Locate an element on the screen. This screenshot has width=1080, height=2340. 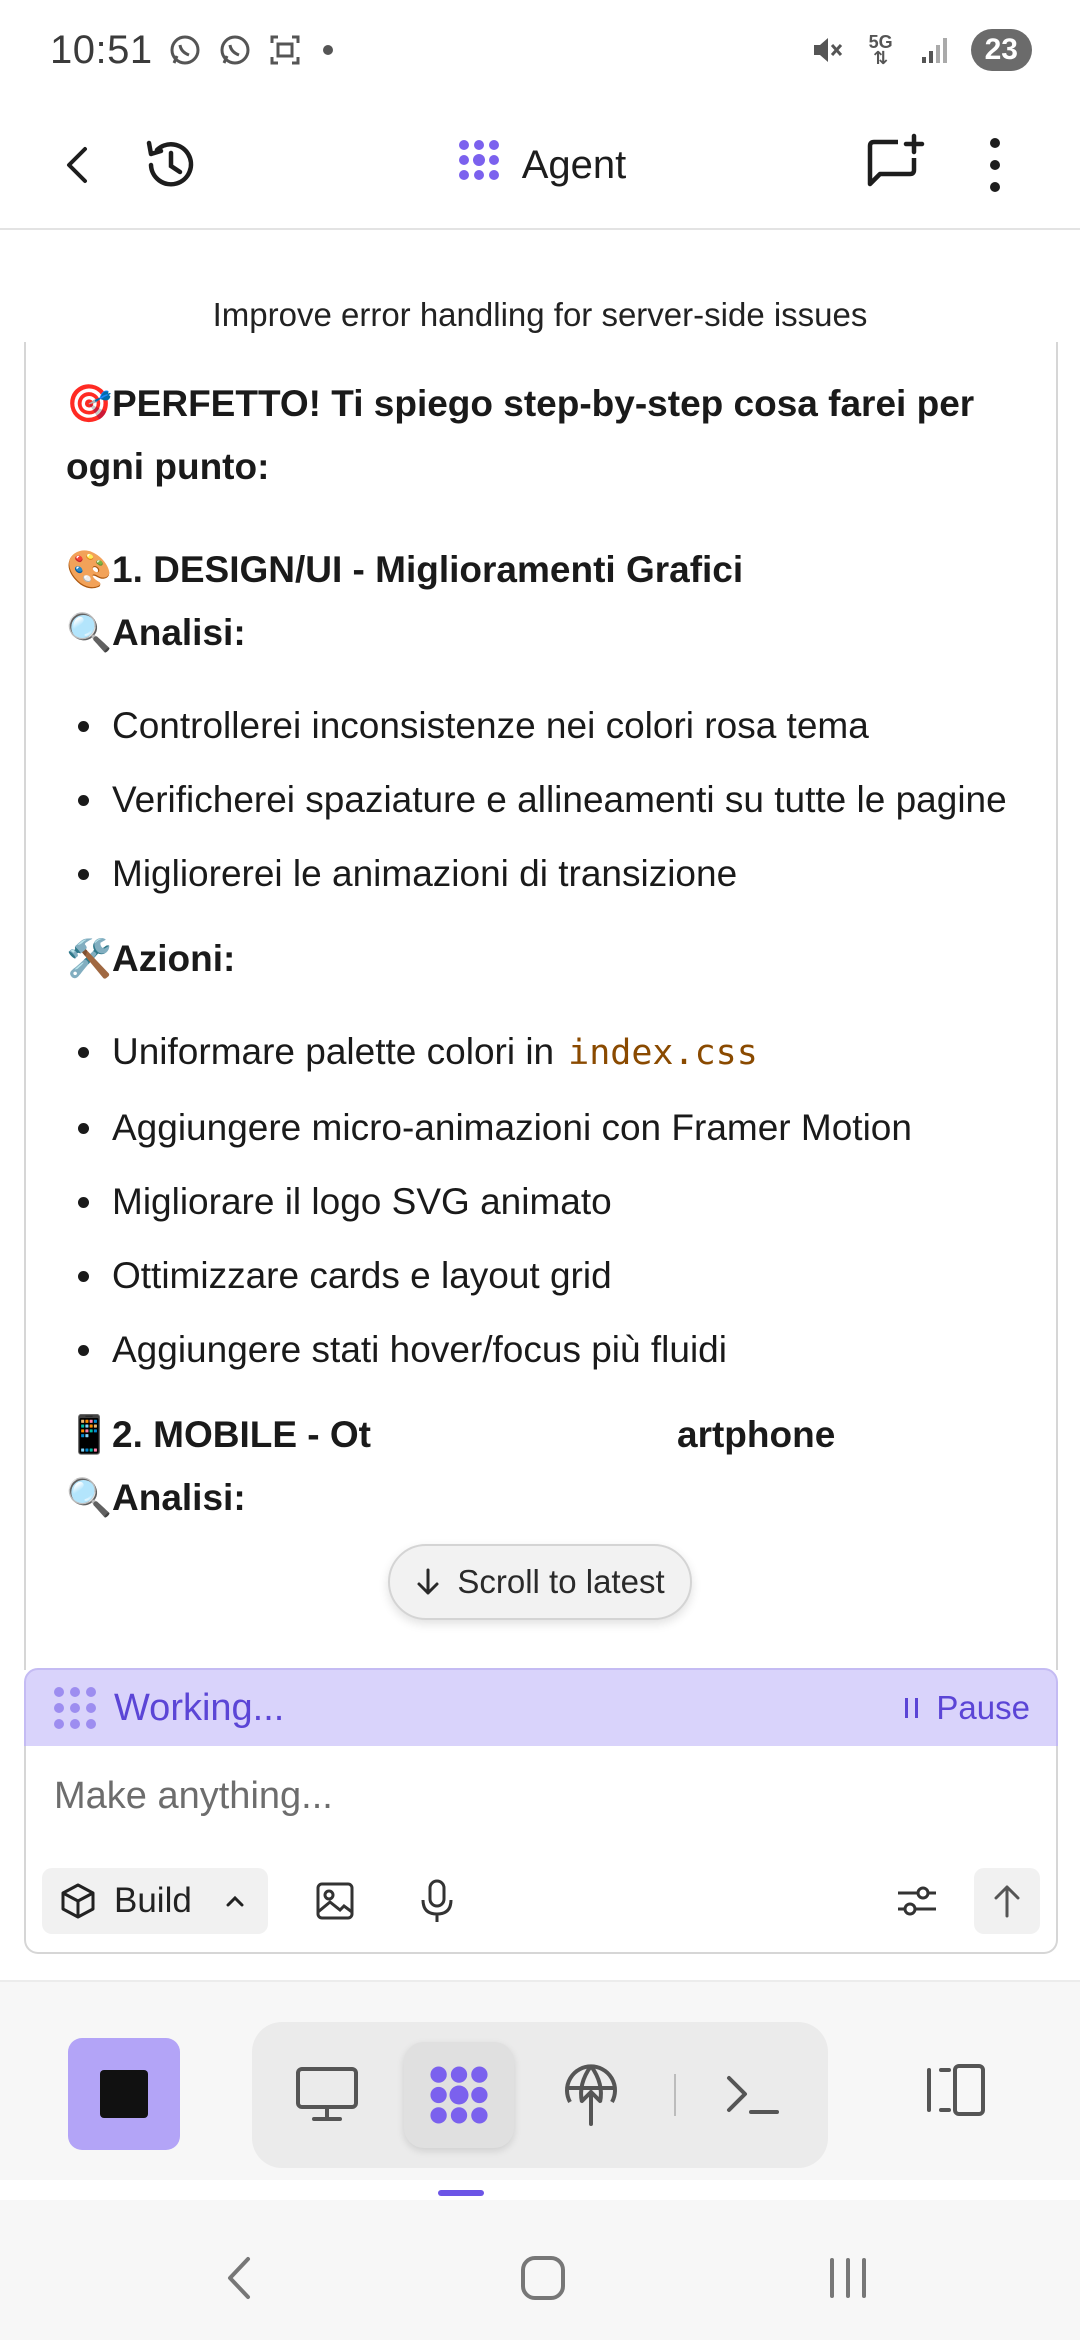
monitor-icon is located at coordinates (327, 2094).